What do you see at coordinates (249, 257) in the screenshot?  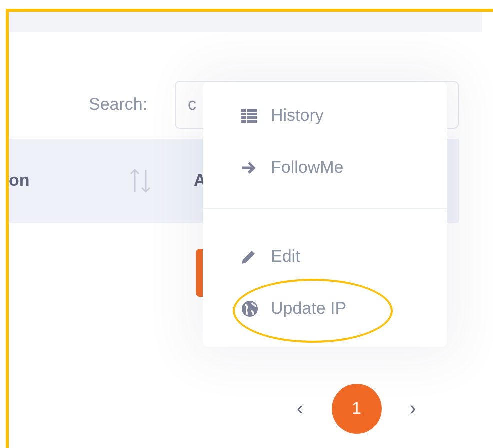 I see `pencil-icon` at bounding box center [249, 257].